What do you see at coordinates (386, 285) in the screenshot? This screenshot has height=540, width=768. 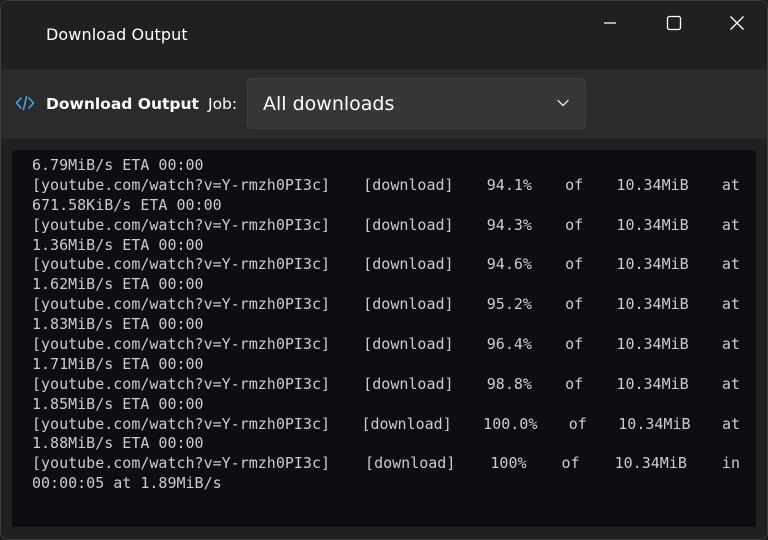 I see `console-line: 1.62MiB/s ETA 00:00` at bounding box center [386, 285].